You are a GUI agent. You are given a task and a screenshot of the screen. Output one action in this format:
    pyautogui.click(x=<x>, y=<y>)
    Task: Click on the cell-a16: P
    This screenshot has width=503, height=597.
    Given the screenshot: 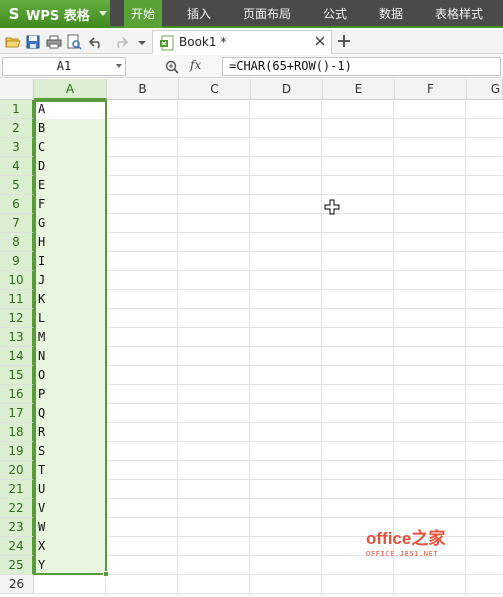 What is the action you would take?
    pyautogui.click(x=70, y=394)
    